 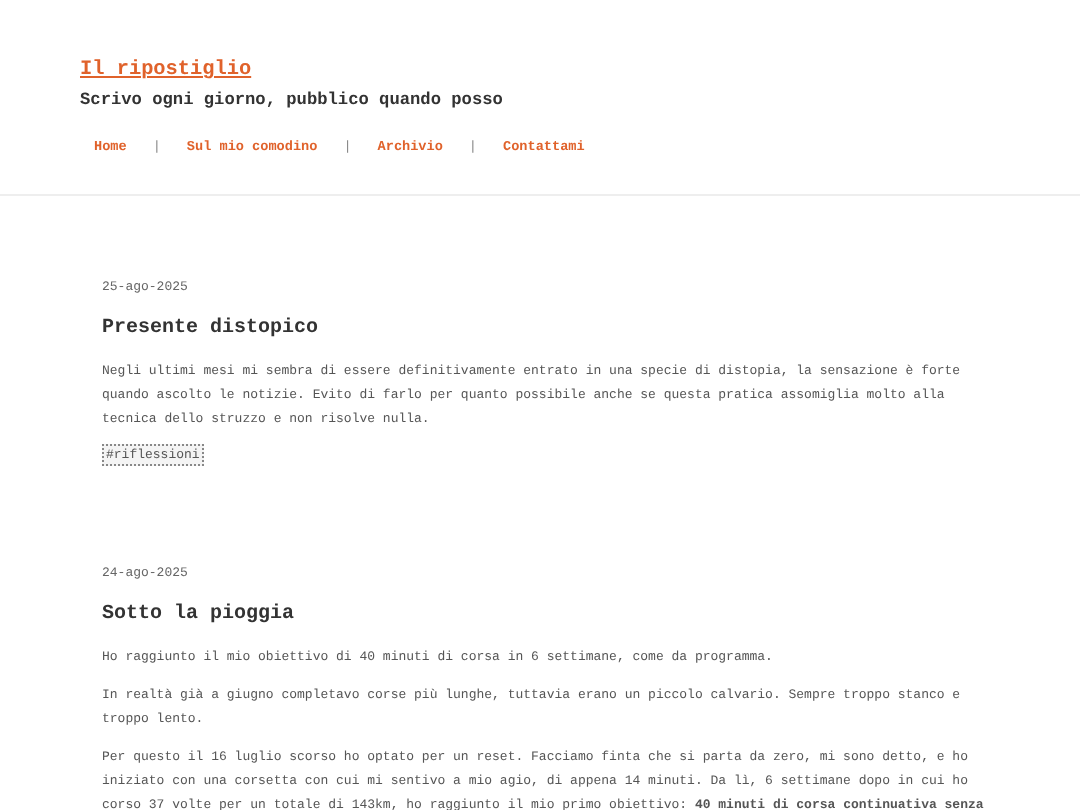 I want to click on post-title: Presente distopico, so click(x=210, y=330).